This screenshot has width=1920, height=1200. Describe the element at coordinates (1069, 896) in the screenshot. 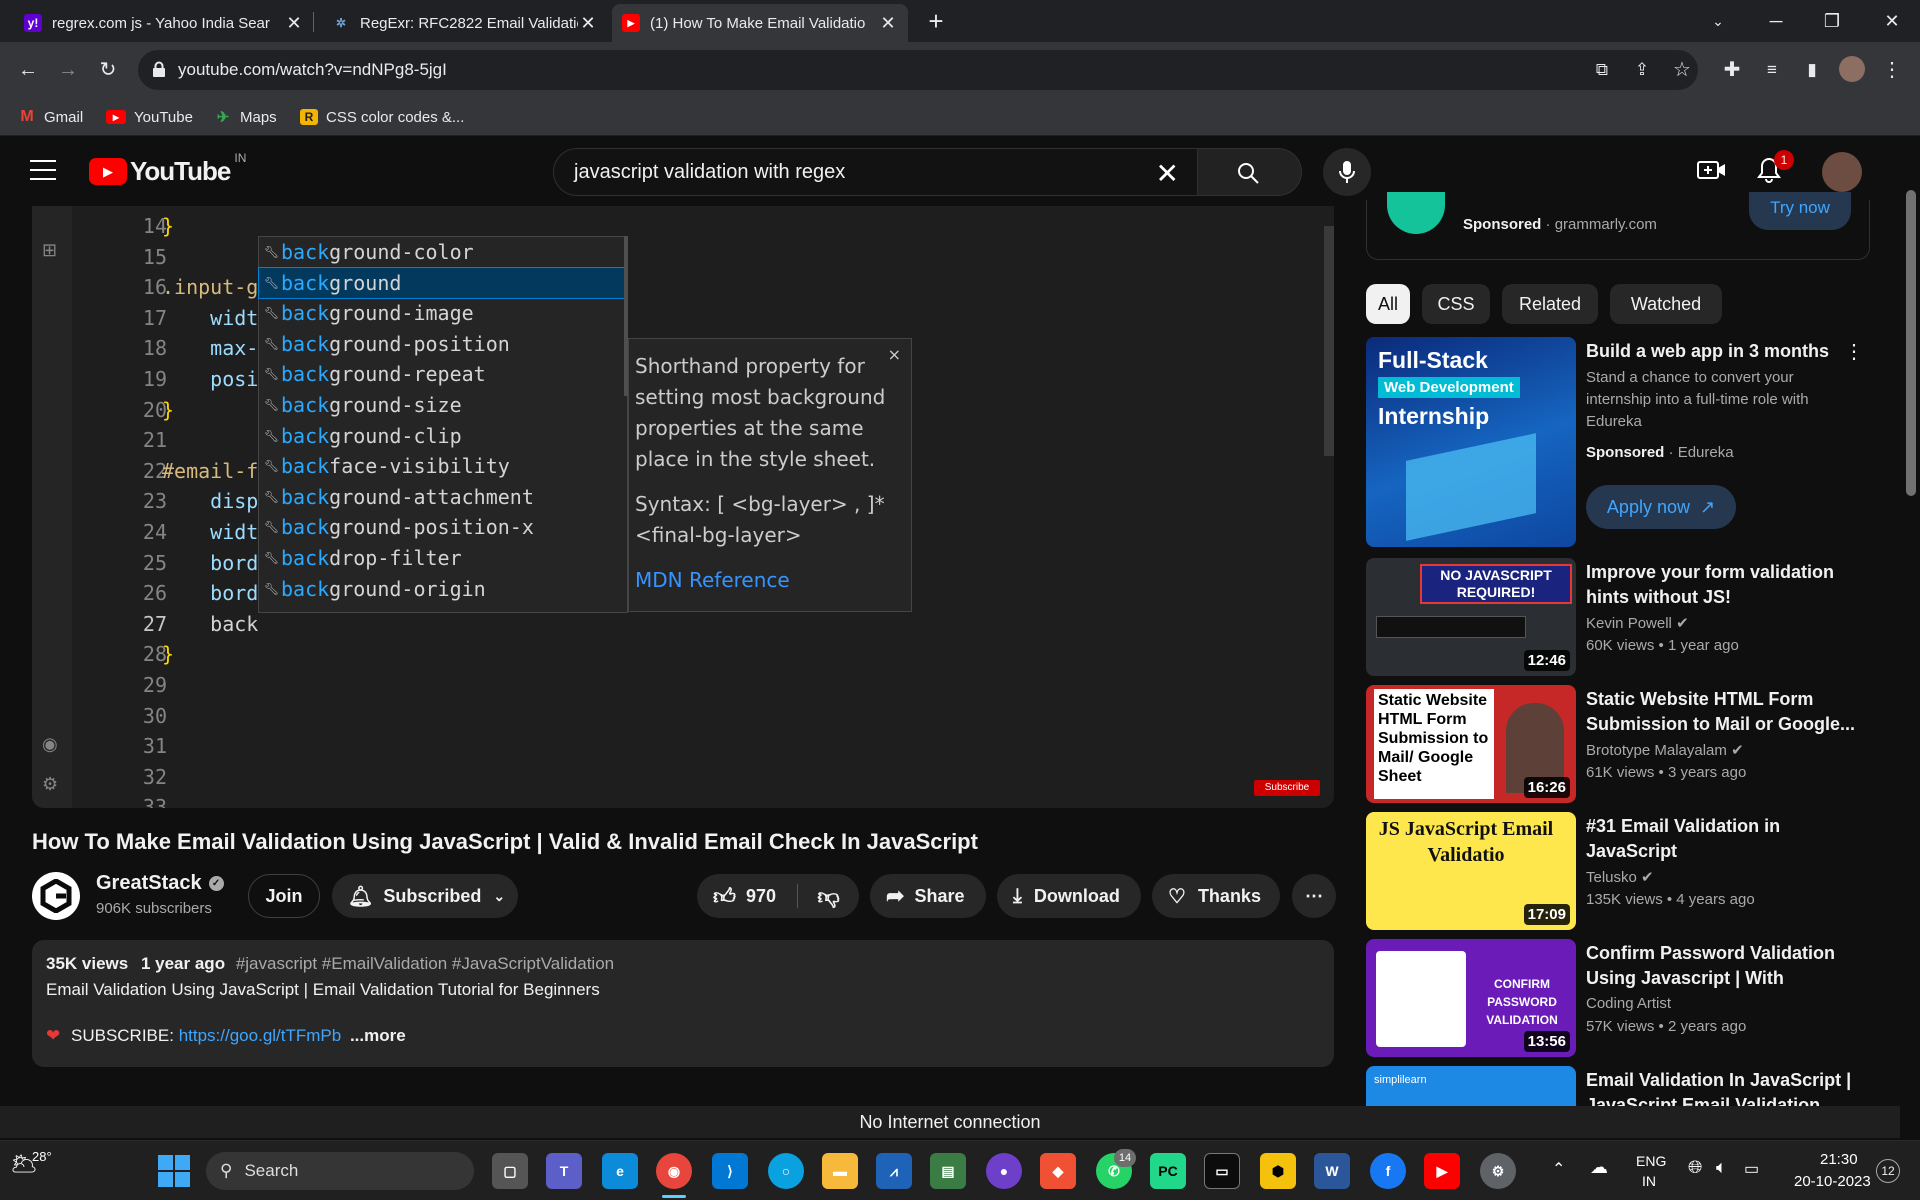

I see `download-button: ⤓ Download` at that location.